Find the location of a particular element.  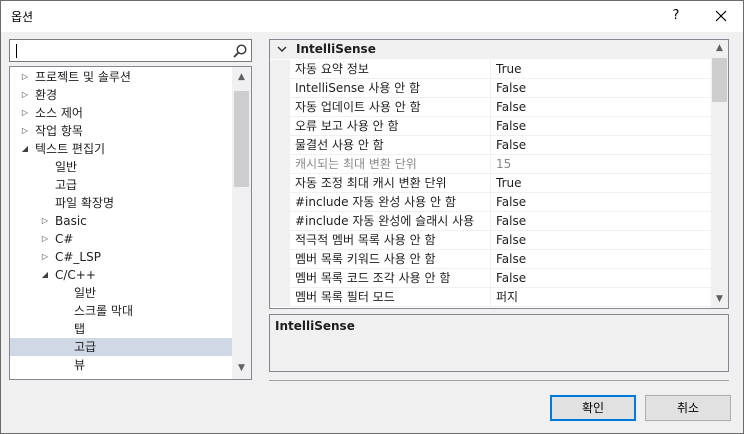

property-row: 오류 보고 사용 안 함 False is located at coordinates (490, 126).